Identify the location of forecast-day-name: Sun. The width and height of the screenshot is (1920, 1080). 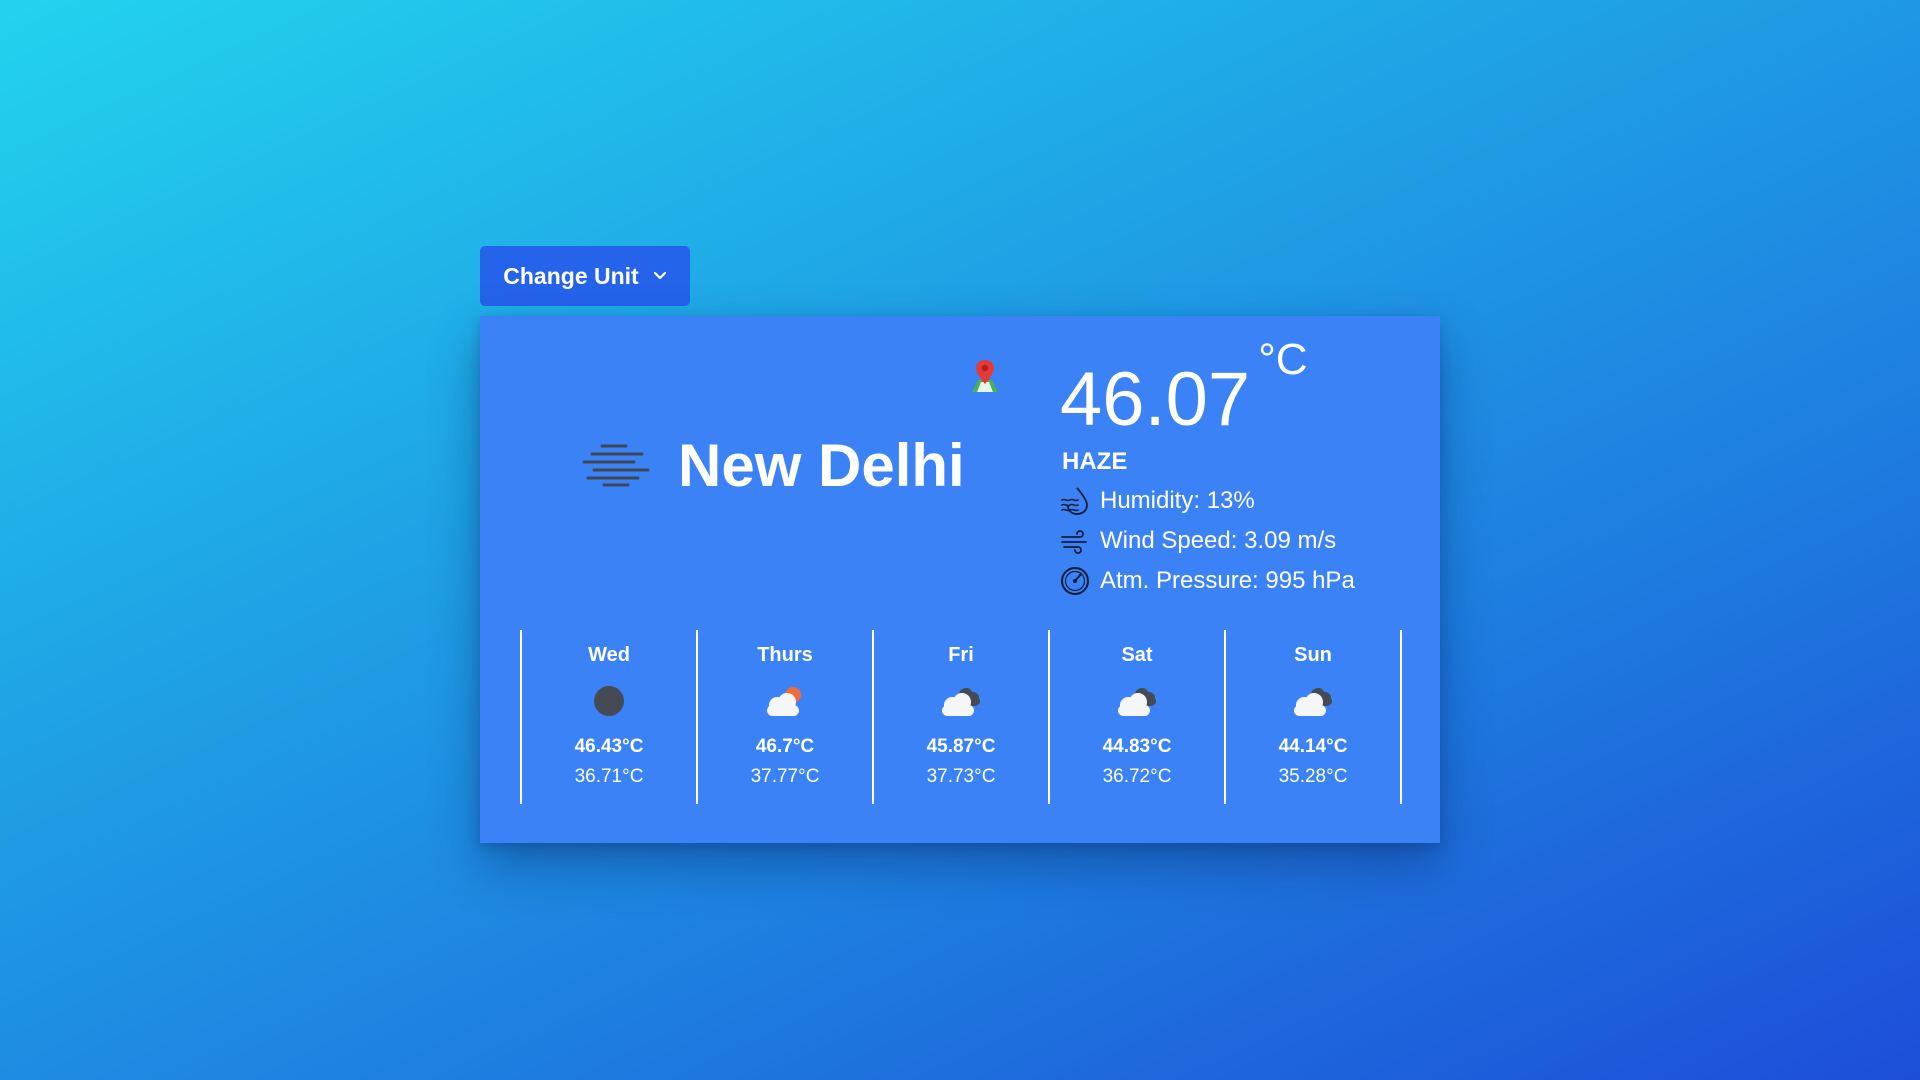
(1313, 655).